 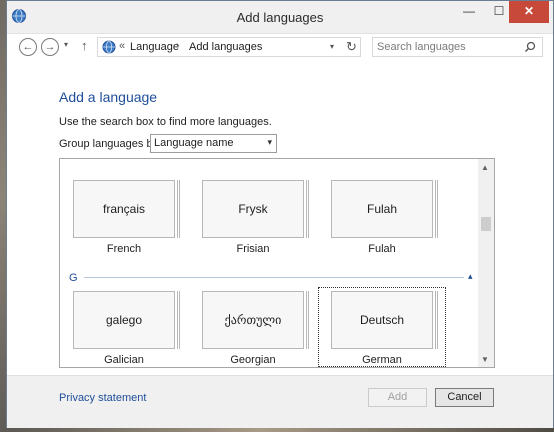 What do you see at coordinates (280, 17) in the screenshot?
I see `title-bar: Add languages — ☐ ✕` at bounding box center [280, 17].